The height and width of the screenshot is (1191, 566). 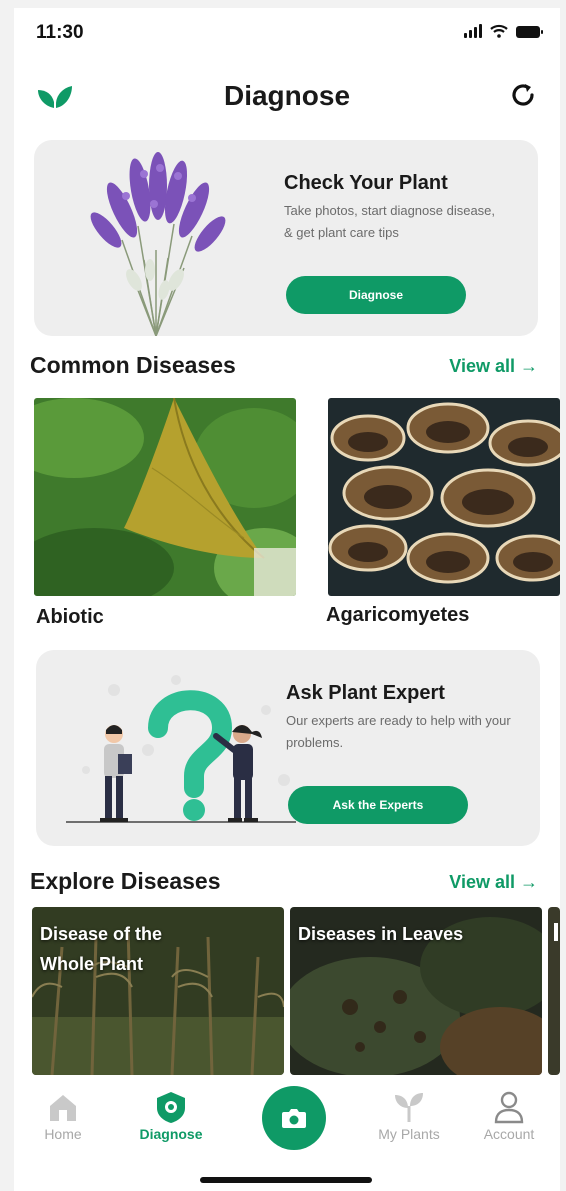 What do you see at coordinates (158, 244) in the screenshot?
I see `lavender-illustration` at bounding box center [158, 244].